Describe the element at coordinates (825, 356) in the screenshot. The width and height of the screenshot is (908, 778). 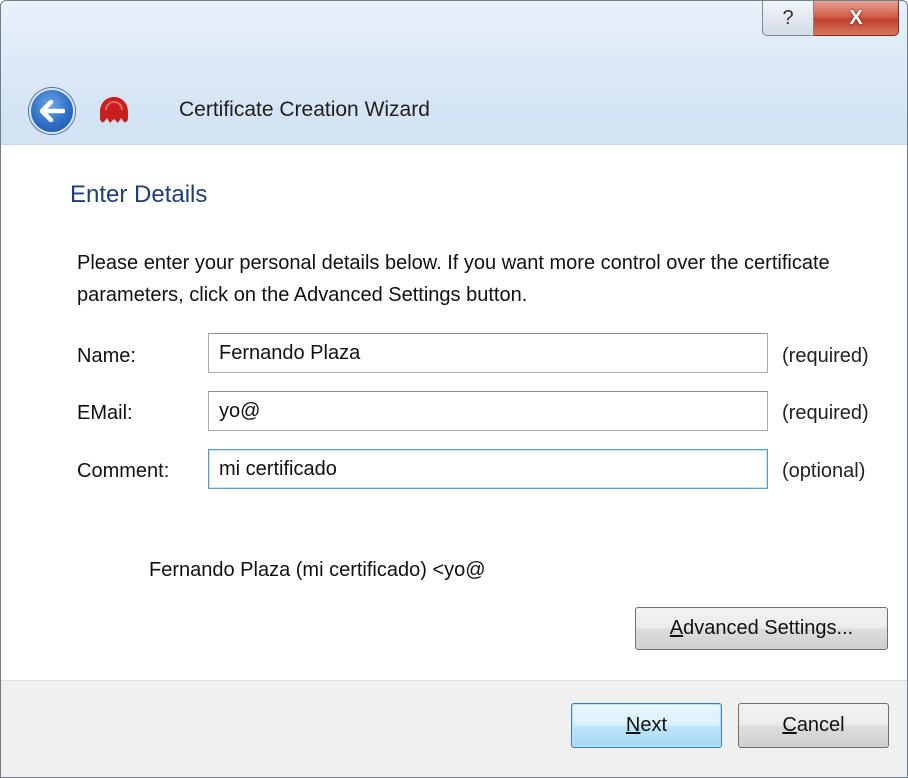
I see `name-required-note: (required)` at that location.